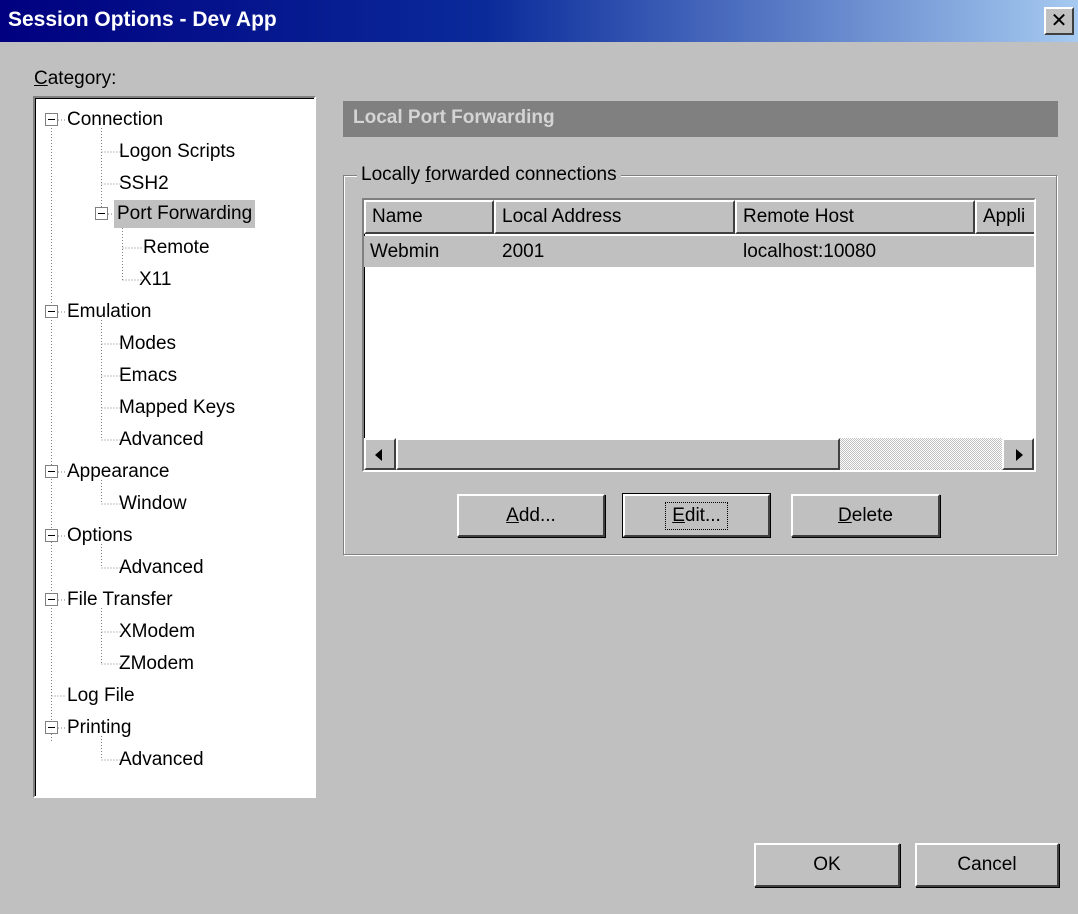 This screenshot has height=914, width=1078. What do you see at coordinates (523, 174) in the screenshot?
I see `group-label-post: orwarded connections` at bounding box center [523, 174].